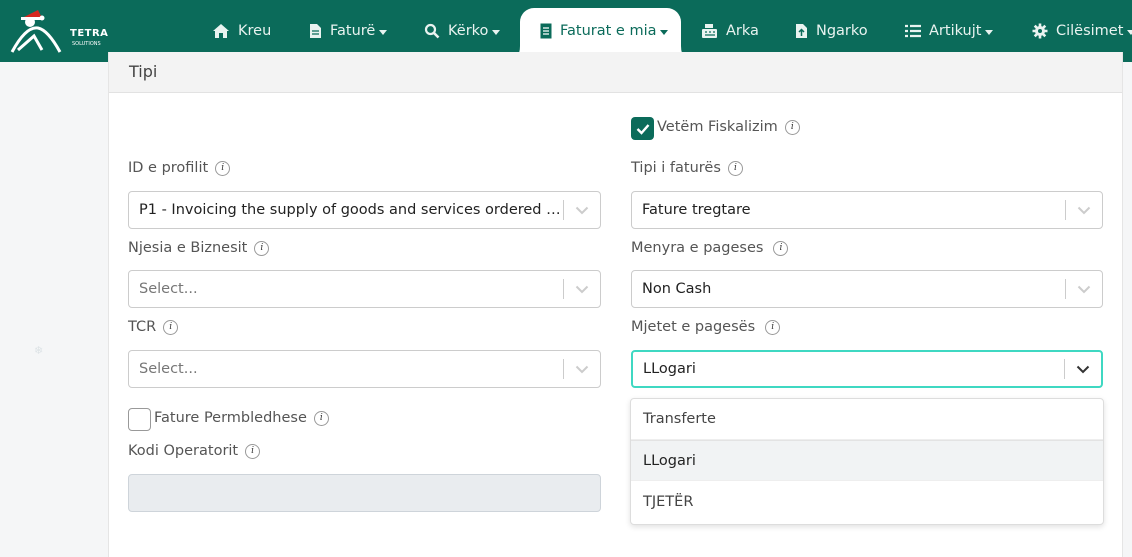 The image size is (1132, 557). What do you see at coordinates (63, 31) in the screenshot?
I see `brand-logo: TETRA SOLUTIONS` at bounding box center [63, 31].